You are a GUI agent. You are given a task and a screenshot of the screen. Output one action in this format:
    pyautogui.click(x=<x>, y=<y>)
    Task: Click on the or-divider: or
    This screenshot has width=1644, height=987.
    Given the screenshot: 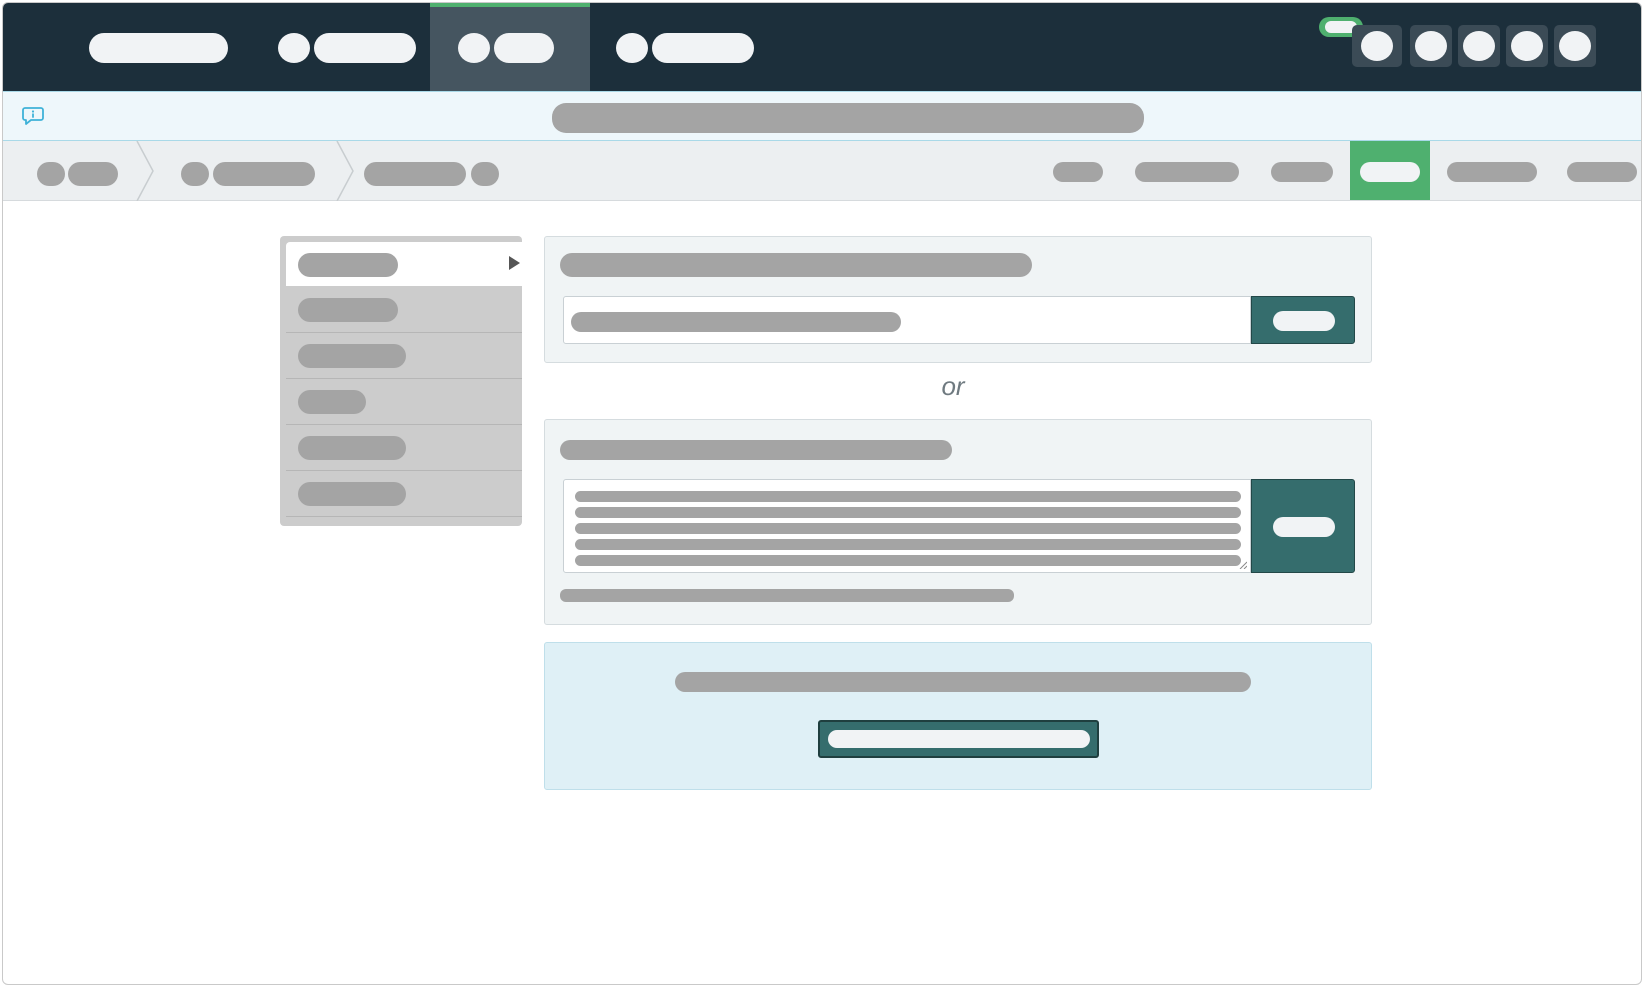 What is the action you would take?
    pyautogui.click(x=953, y=386)
    